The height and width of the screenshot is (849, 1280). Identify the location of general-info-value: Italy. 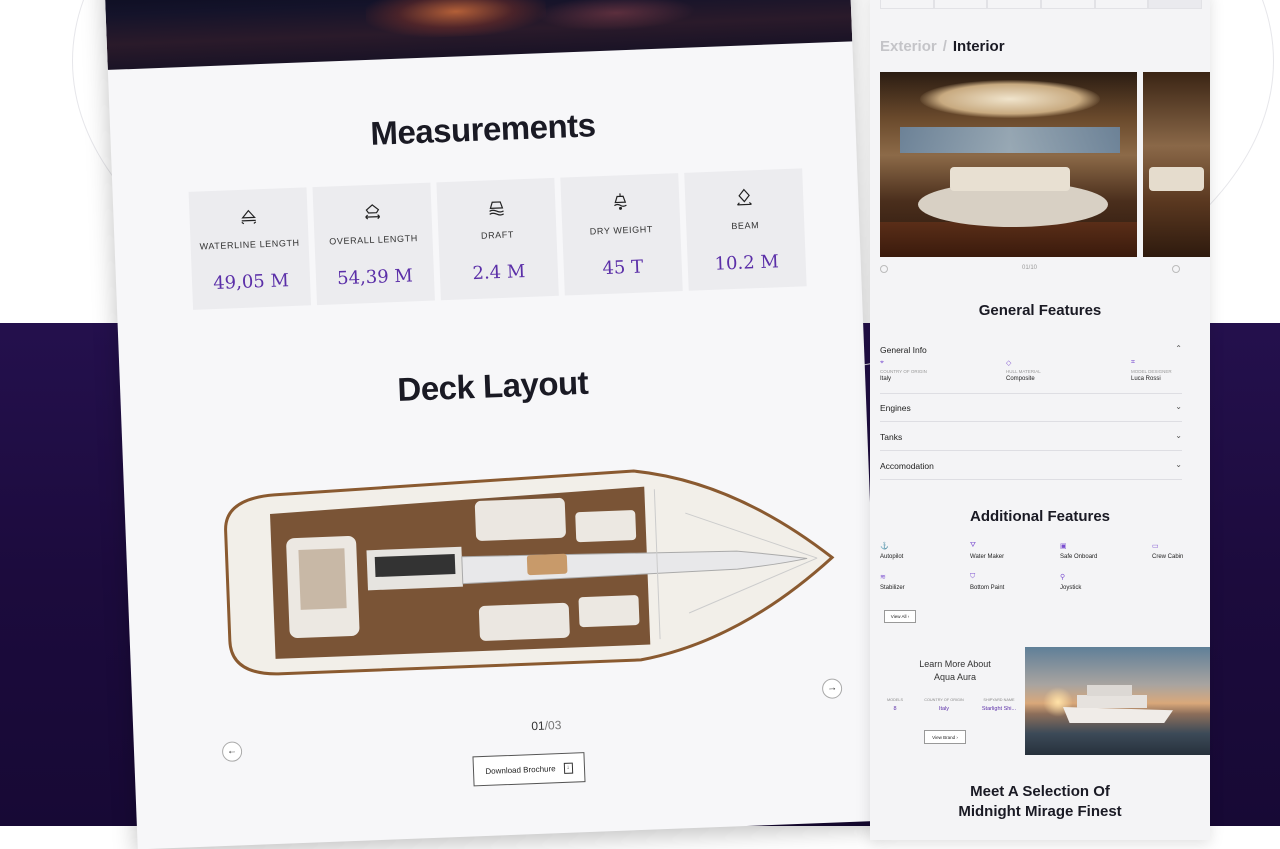
(886, 379).